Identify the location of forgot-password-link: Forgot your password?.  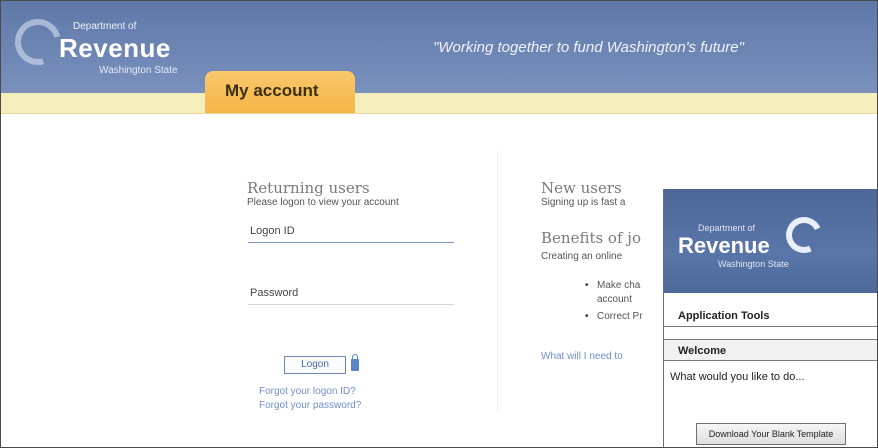
(310, 405).